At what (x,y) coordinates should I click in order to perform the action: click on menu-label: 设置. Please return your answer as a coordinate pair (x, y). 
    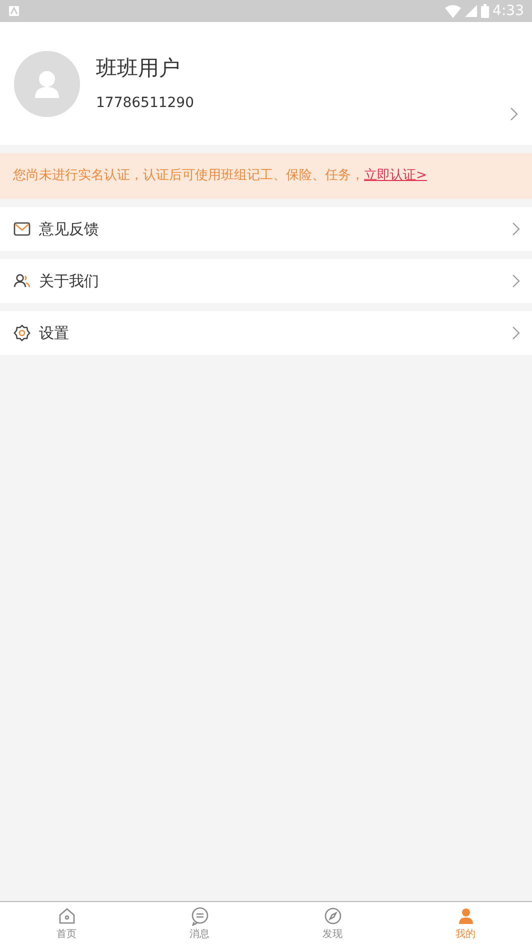
    Looking at the image, I should click on (54, 333).